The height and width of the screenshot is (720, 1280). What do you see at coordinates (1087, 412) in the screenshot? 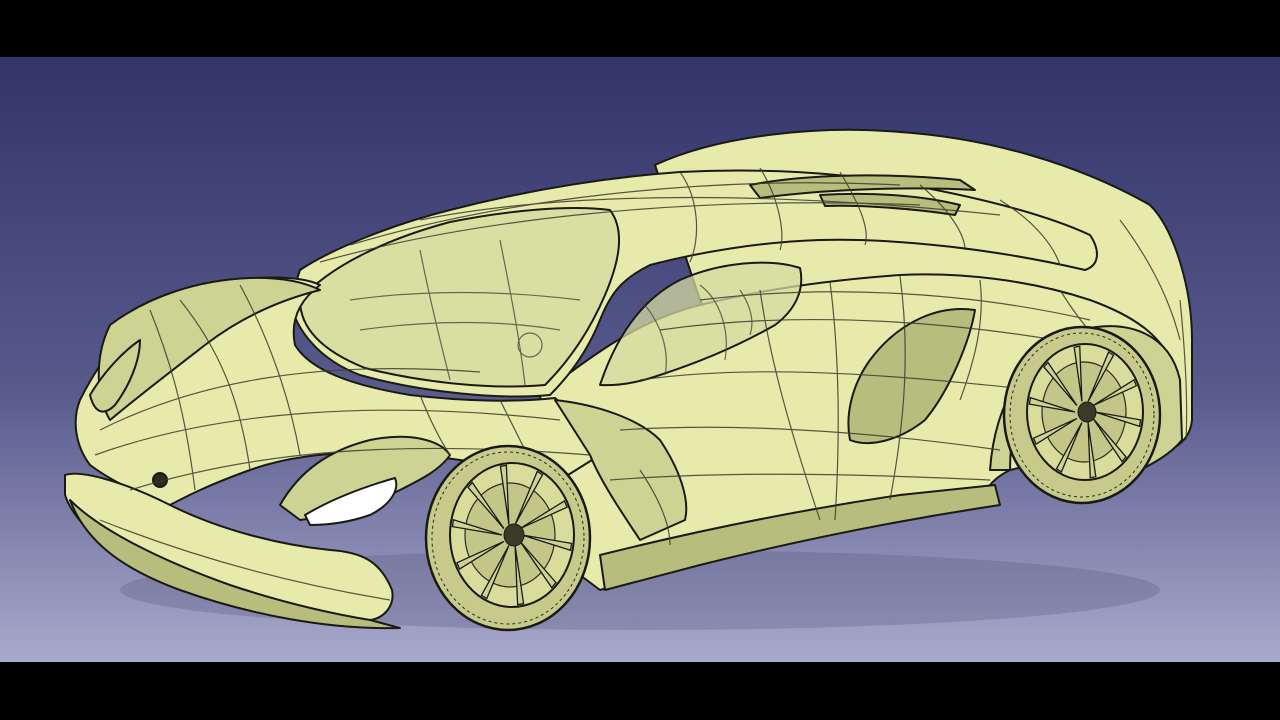
I see `rear-hub` at bounding box center [1087, 412].